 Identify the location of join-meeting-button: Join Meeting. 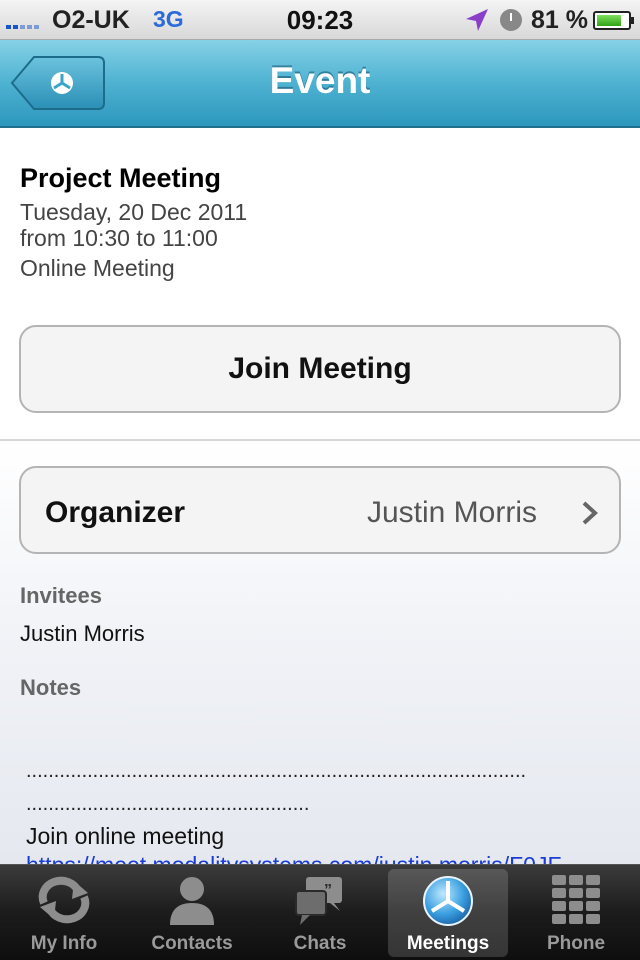
(320, 369).